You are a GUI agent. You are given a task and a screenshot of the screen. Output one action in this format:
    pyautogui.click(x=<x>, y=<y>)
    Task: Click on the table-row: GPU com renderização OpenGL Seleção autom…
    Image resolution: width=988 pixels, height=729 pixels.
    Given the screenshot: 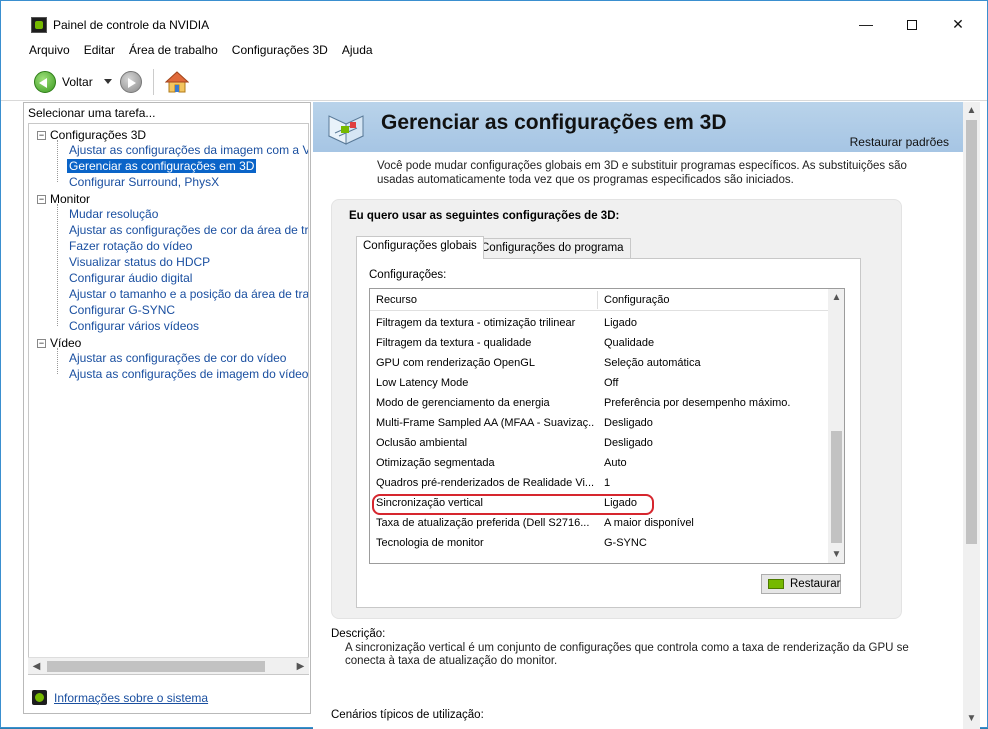 What is the action you would take?
    pyautogui.click(x=599, y=363)
    